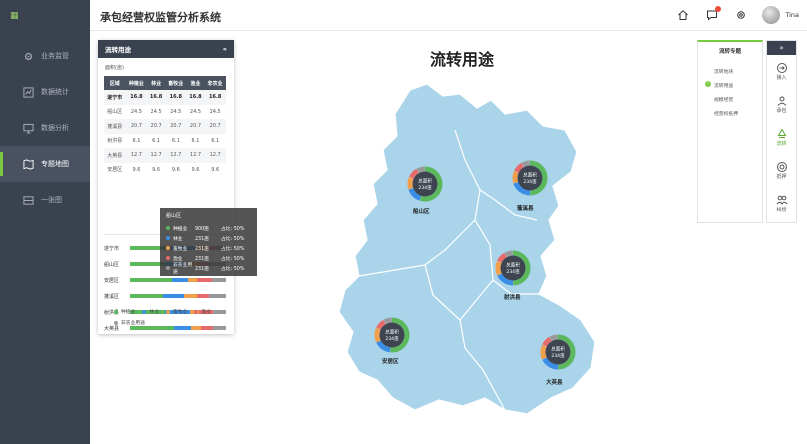 The height and width of the screenshot is (444, 807). Describe the element at coordinates (156, 83) in the screenshot. I see `column-header: 林业` at that location.